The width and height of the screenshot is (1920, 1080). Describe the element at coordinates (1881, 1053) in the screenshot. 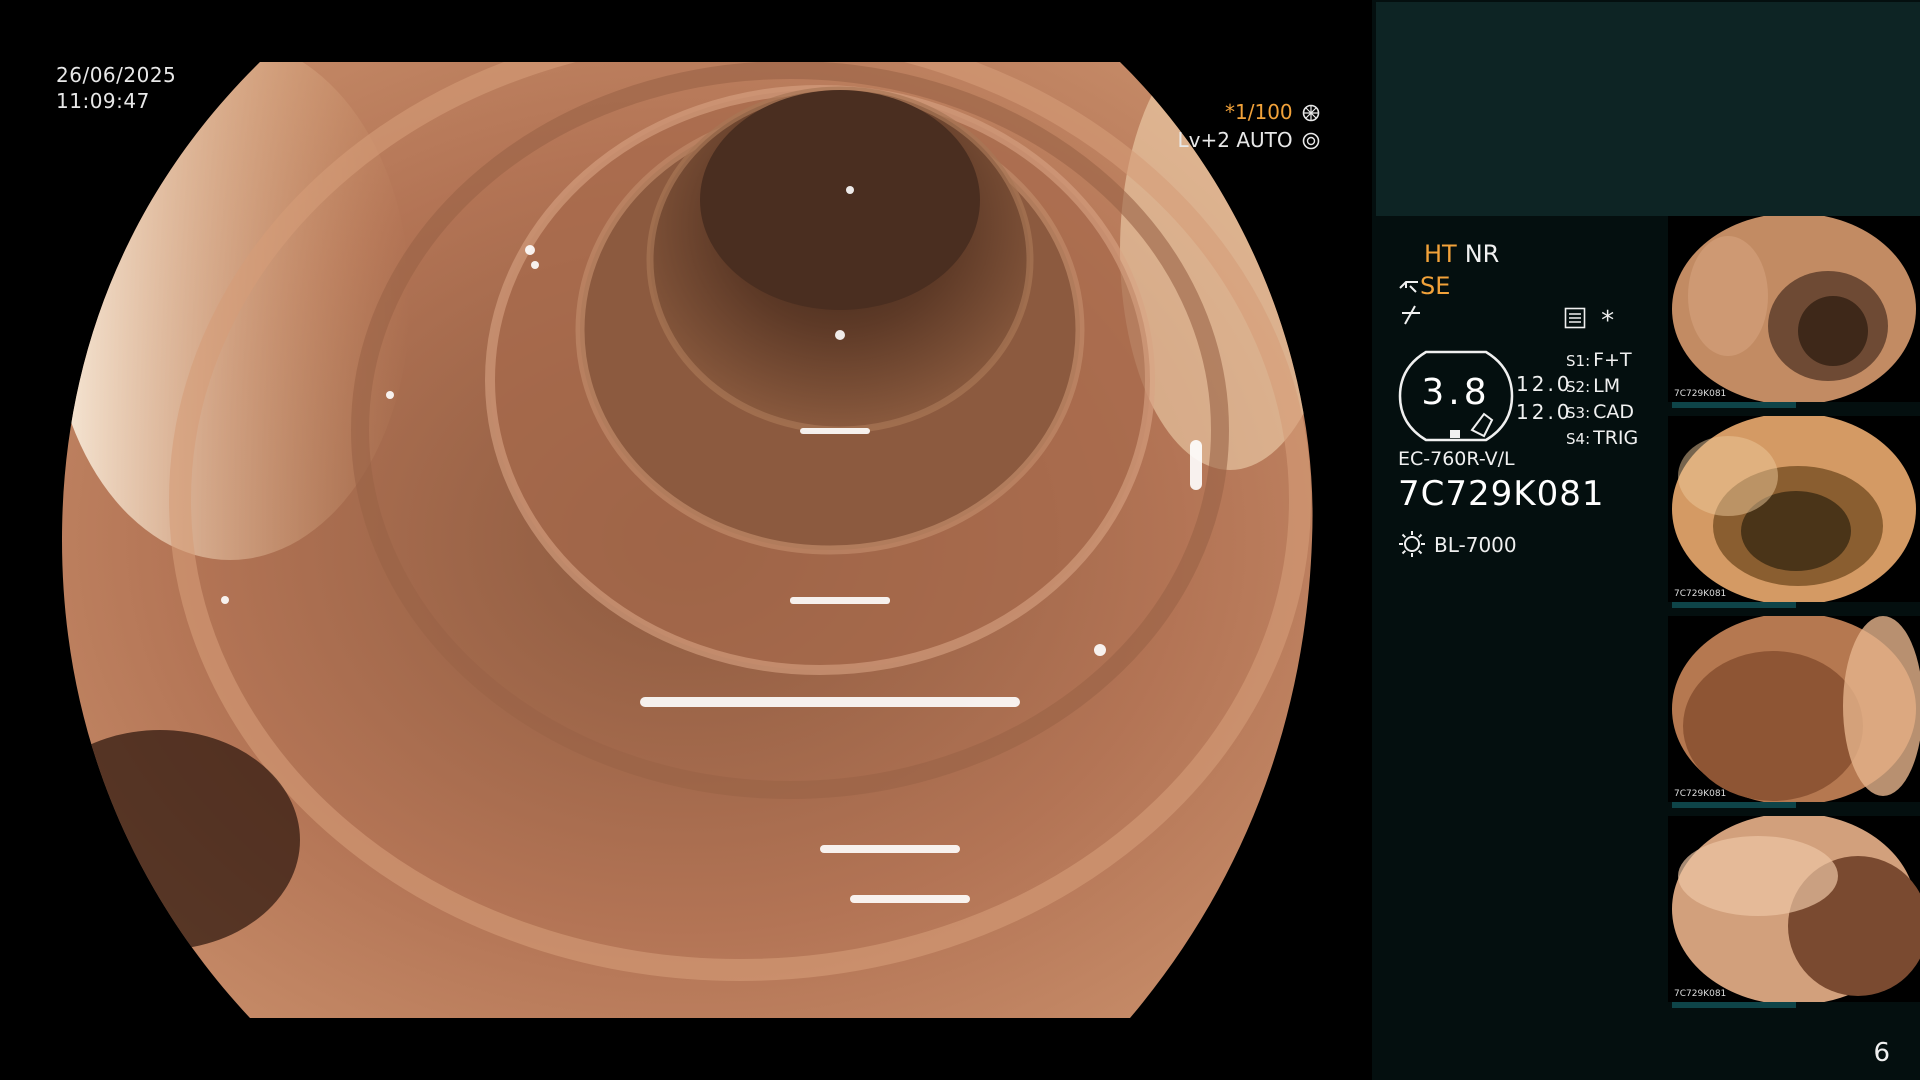

I see `page-number: 6` at that location.